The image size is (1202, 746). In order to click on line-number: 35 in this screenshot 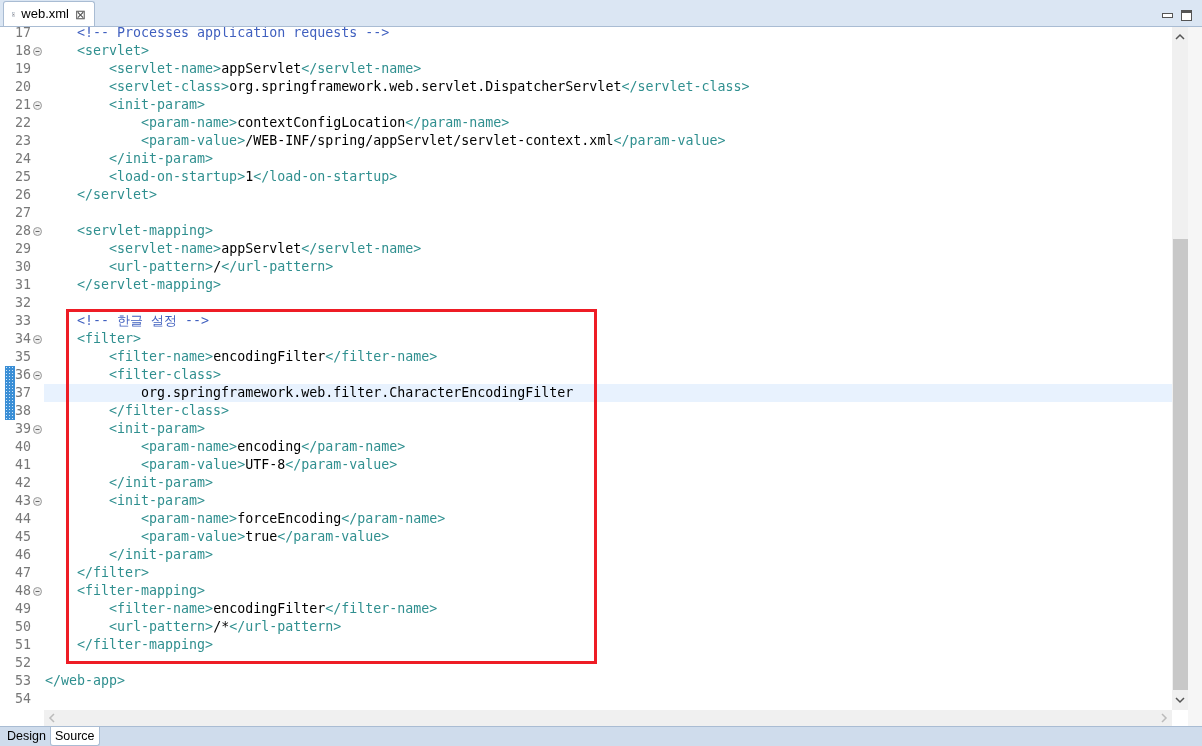, I will do `click(23, 357)`.